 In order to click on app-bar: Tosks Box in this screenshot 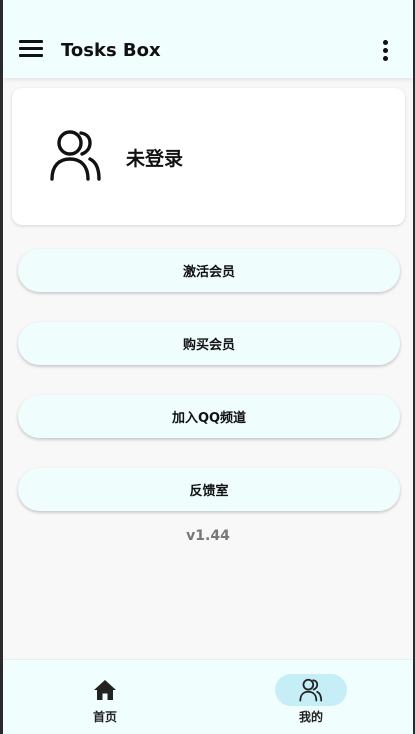, I will do `click(208, 39)`.